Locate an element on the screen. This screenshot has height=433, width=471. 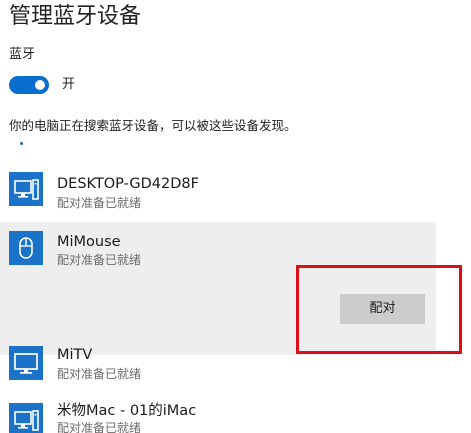
monitor-icon is located at coordinates (26, 363).